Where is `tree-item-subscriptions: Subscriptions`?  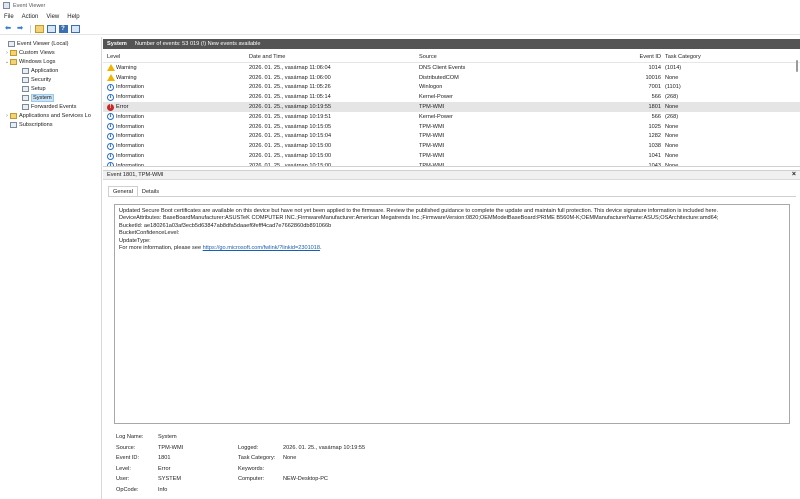 tree-item-subscriptions: Subscriptions is located at coordinates (50, 124).